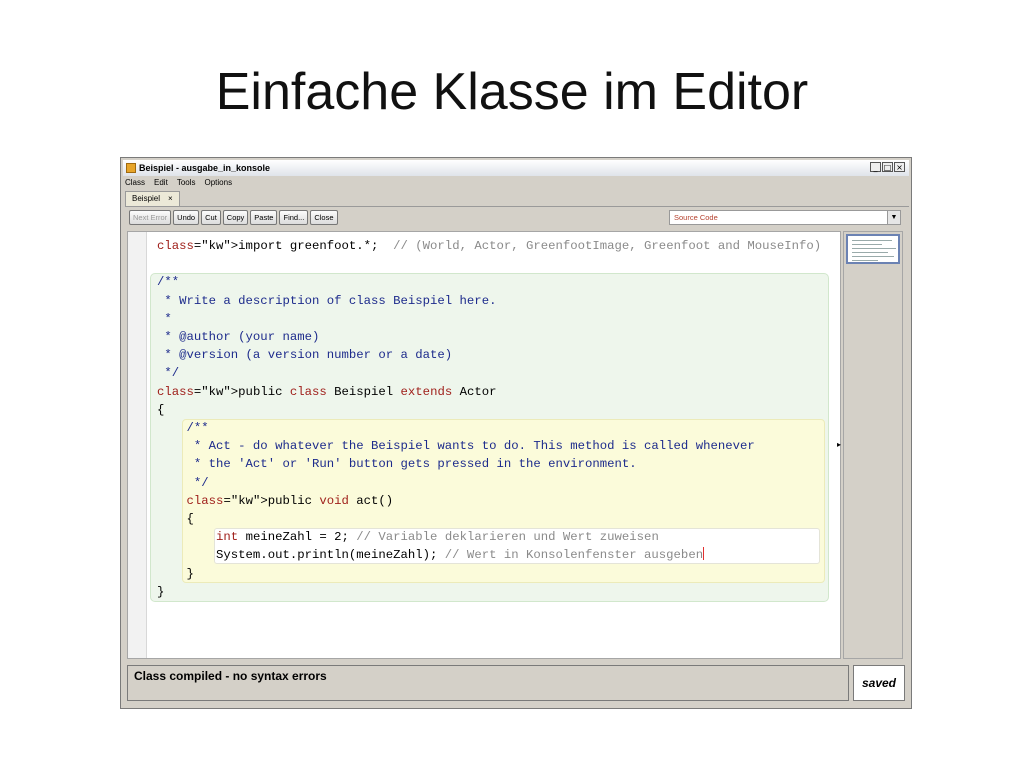 This screenshot has width=1024, height=768. What do you see at coordinates (211, 217) in the screenshot?
I see `cut-button: Cut` at bounding box center [211, 217].